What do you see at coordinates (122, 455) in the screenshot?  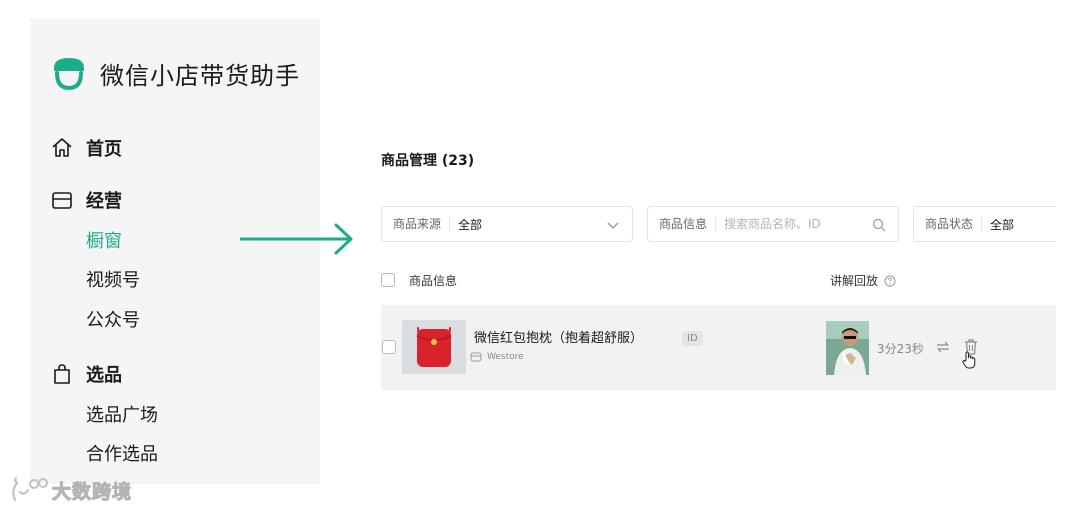 I see `sidebar-item-cooperation: 合作选品` at bounding box center [122, 455].